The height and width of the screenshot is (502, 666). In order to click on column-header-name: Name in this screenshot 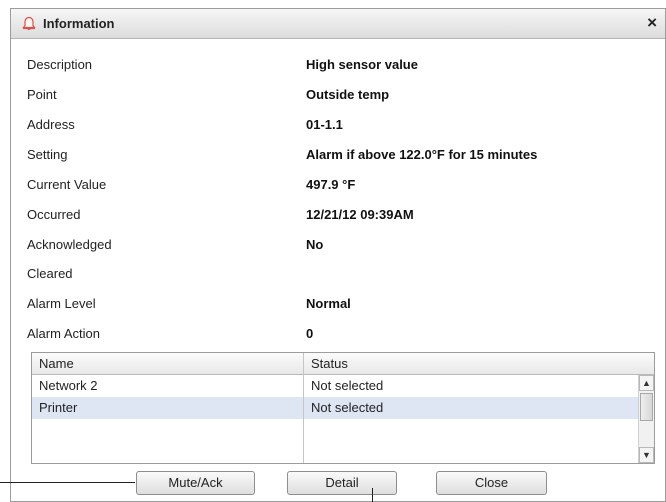, I will do `click(168, 364)`.